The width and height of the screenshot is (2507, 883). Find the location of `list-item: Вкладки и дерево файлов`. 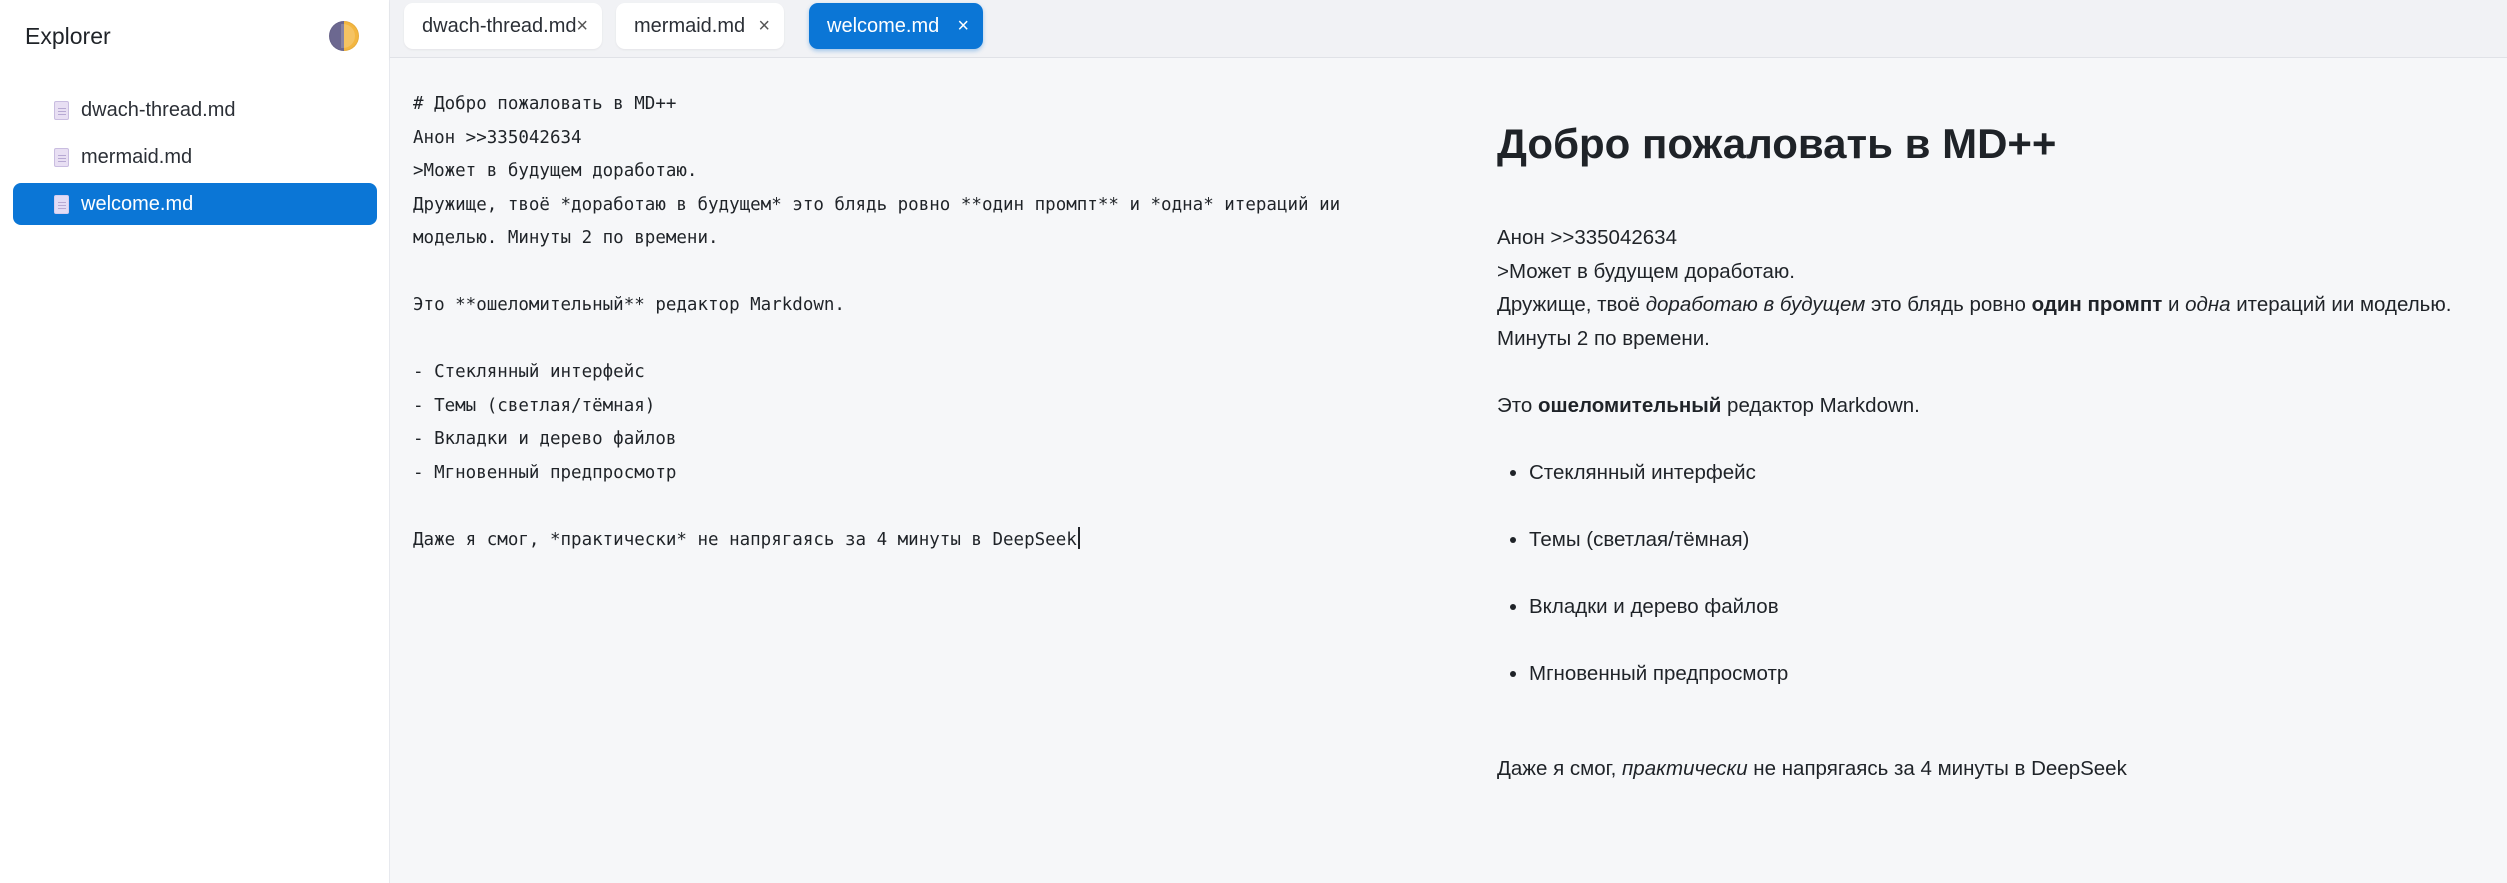

list-item: Вкладки и дерево файлов is located at coordinates (2013, 623).